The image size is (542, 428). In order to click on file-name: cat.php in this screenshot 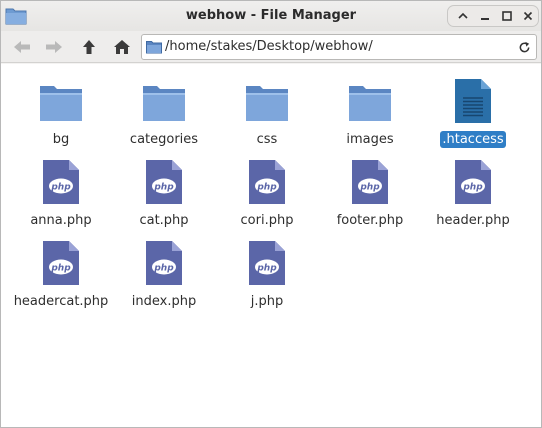, I will do `click(164, 220)`.